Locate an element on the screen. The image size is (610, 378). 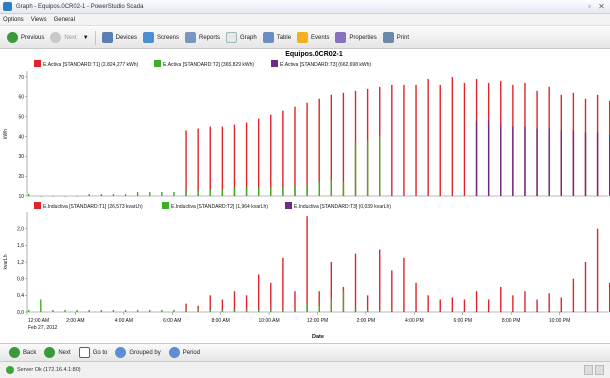
reports-button: Reports is located at coordinates (202, 37).